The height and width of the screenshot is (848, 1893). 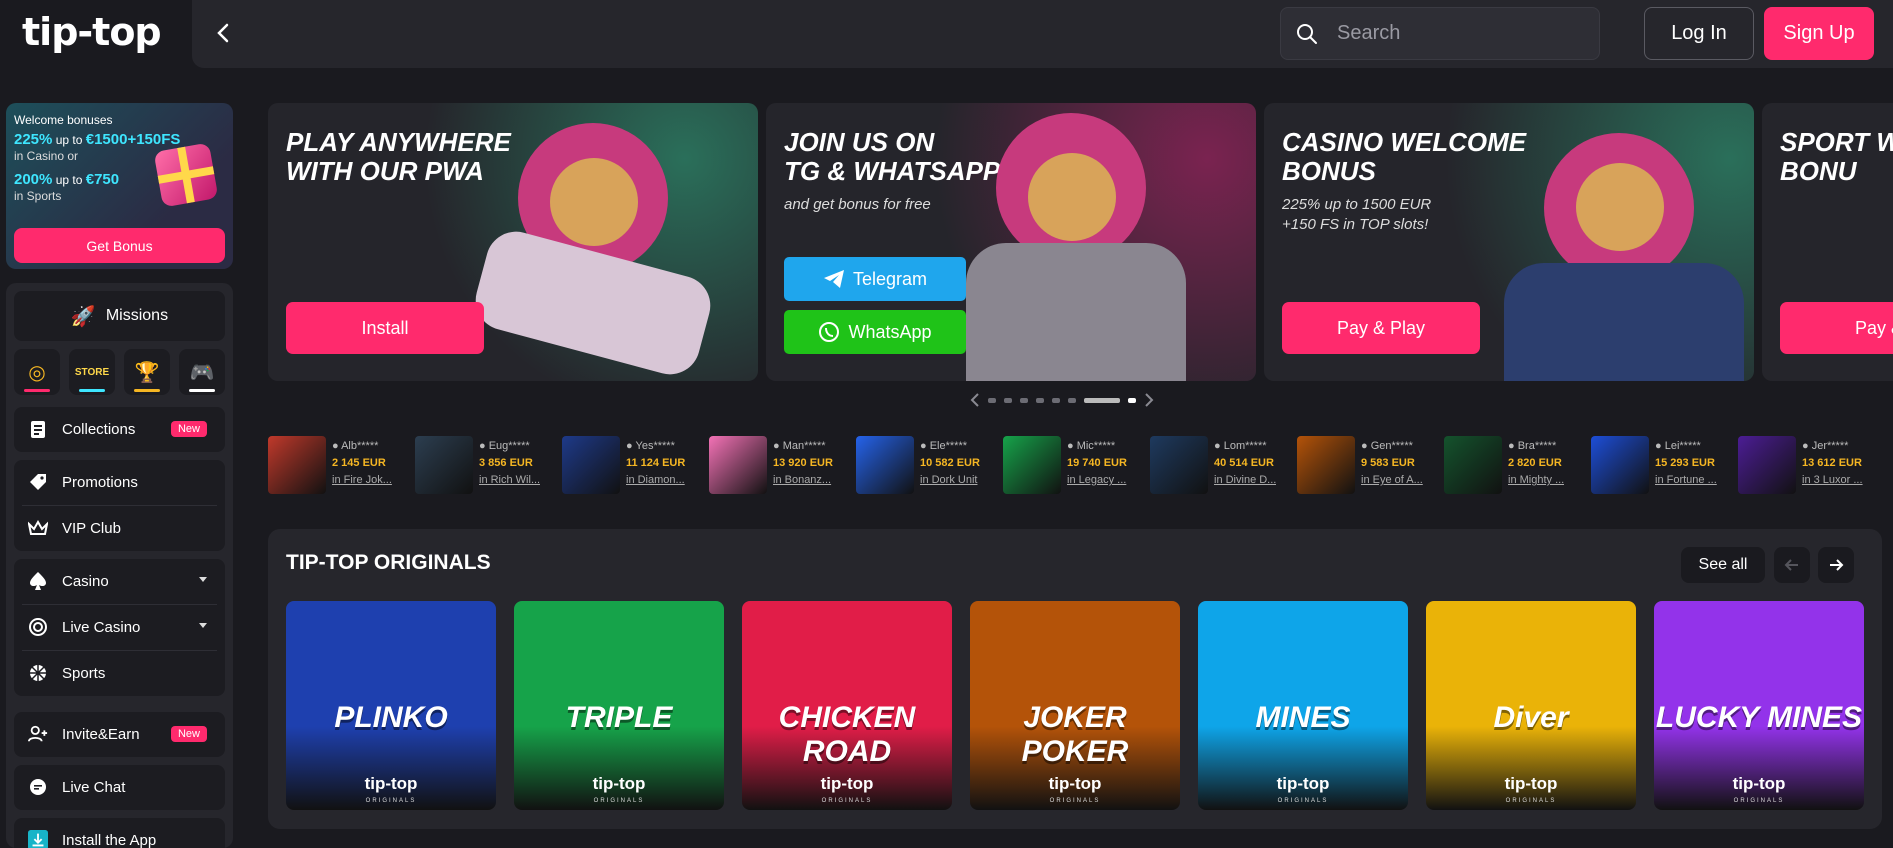 What do you see at coordinates (892, 156) in the screenshot?
I see `banner-title: JOIN US ON TG & WHATSAPP` at bounding box center [892, 156].